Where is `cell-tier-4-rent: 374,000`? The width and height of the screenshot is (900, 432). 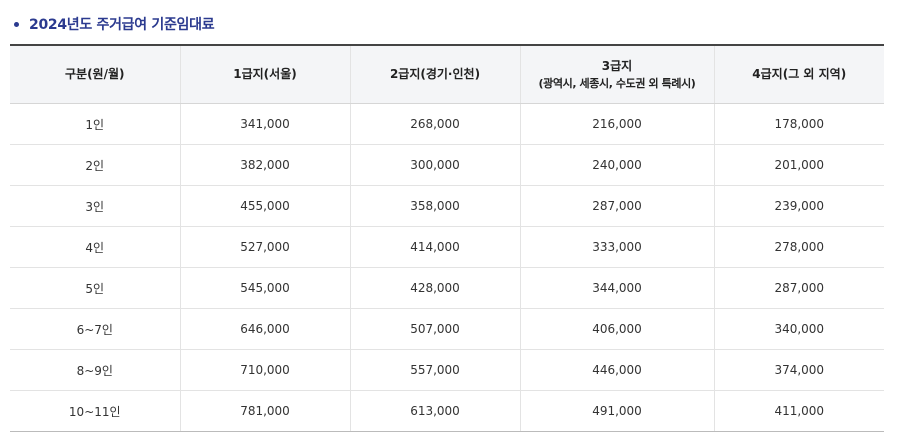
cell-tier-4-rent: 374,000 is located at coordinates (799, 370).